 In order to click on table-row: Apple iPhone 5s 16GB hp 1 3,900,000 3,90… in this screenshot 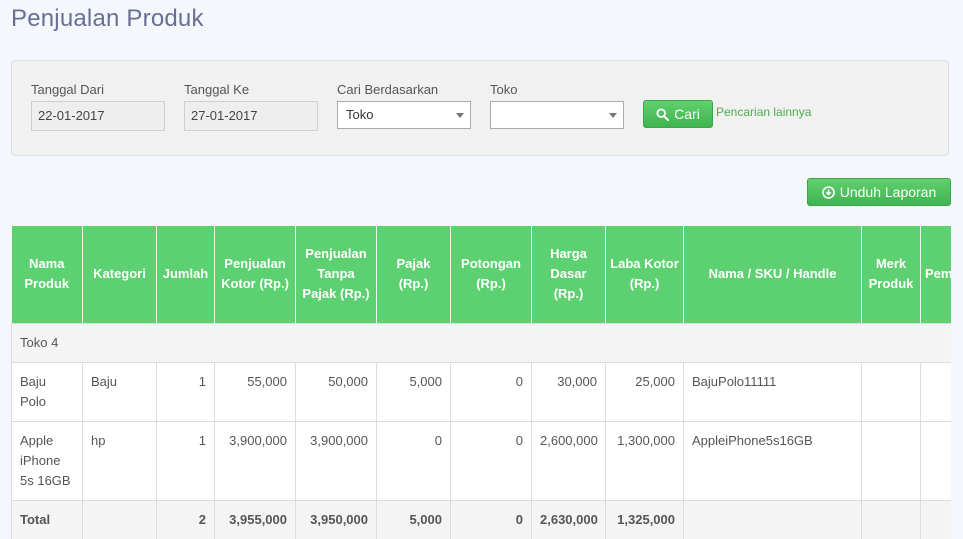, I will do `click(481, 460)`.